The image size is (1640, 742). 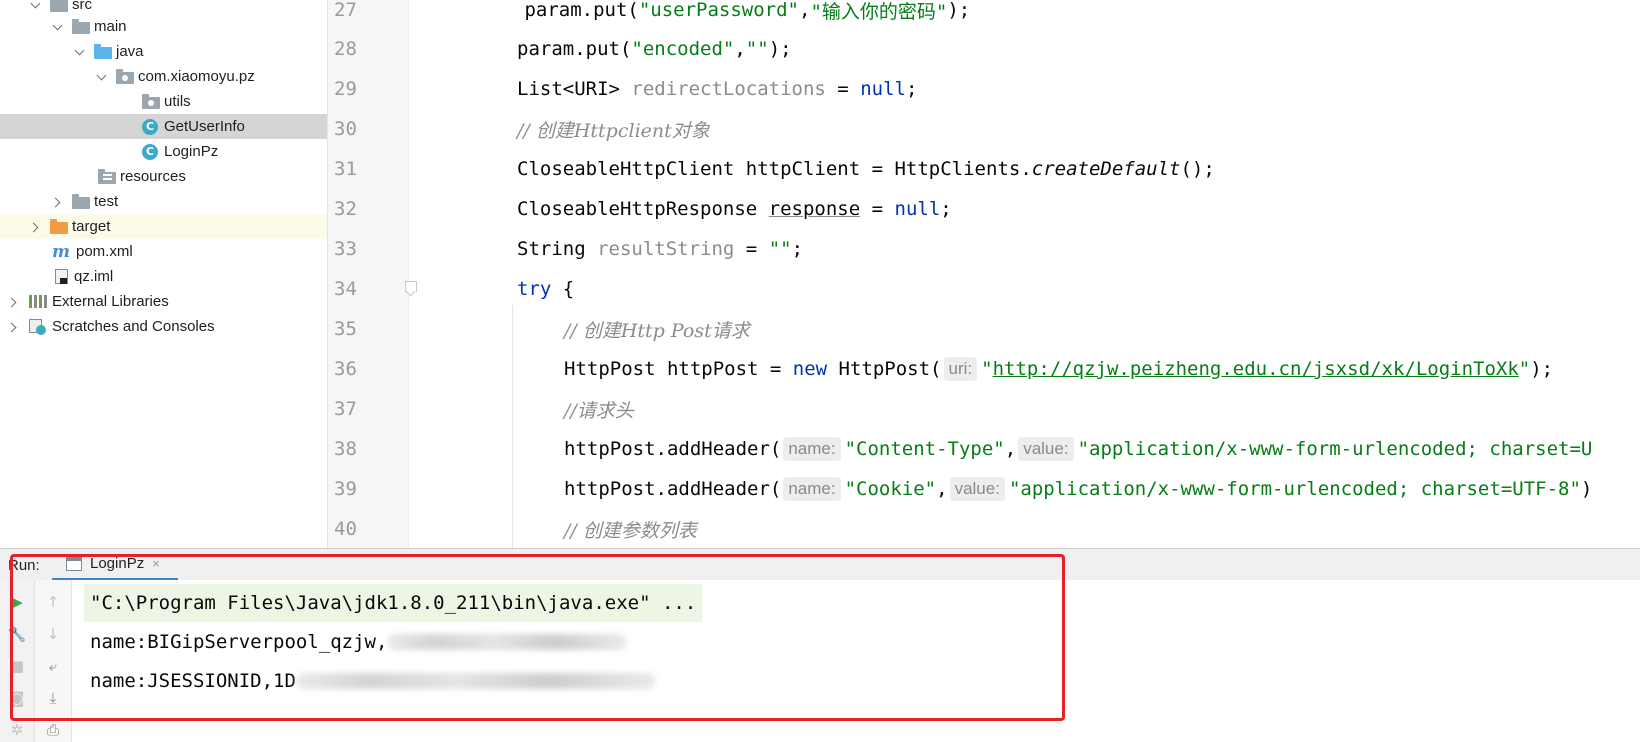 What do you see at coordinates (345, 369) in the screenshot?
I see `line-number: 36` at bounding box center [345, 369].